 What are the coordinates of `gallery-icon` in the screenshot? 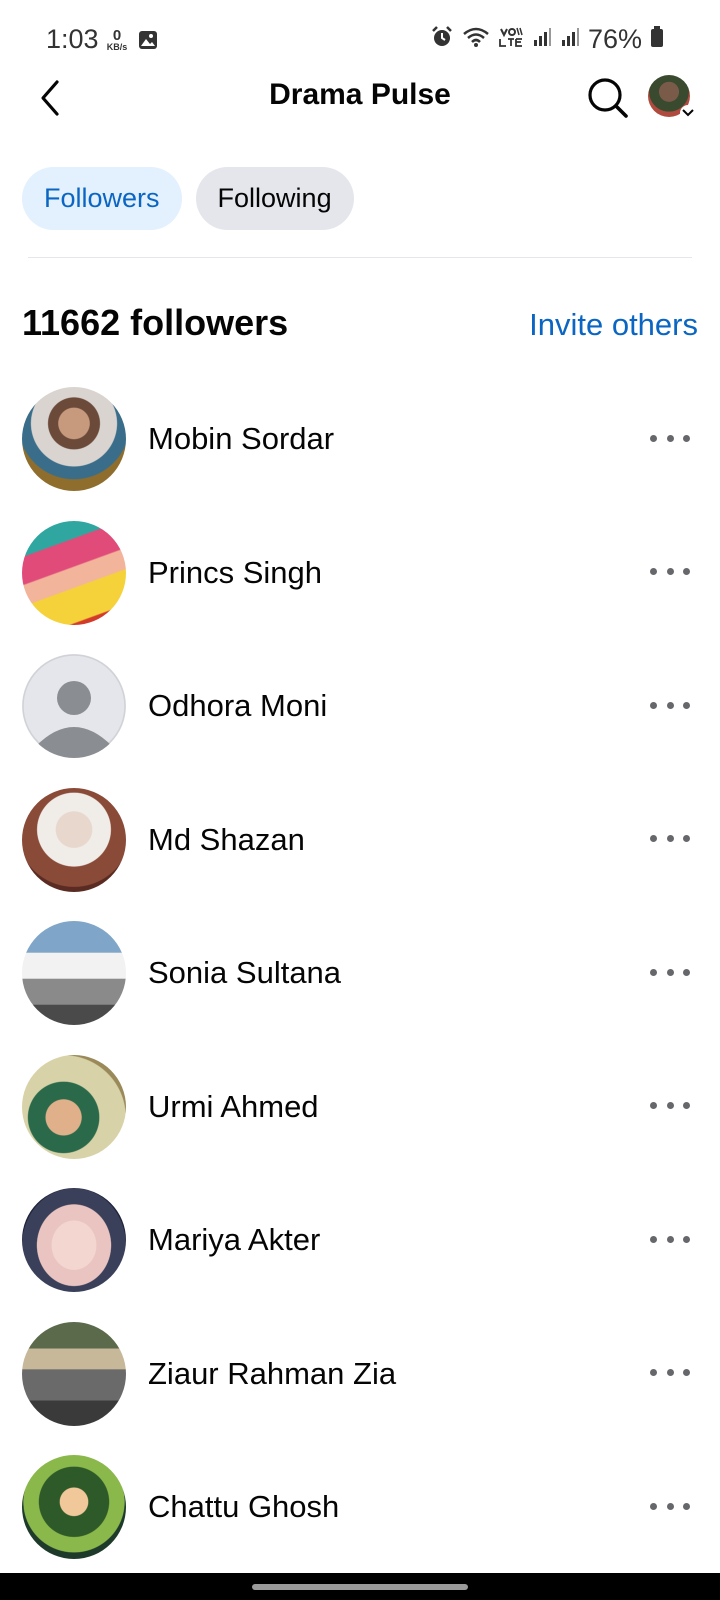 It's located at (148, 42).